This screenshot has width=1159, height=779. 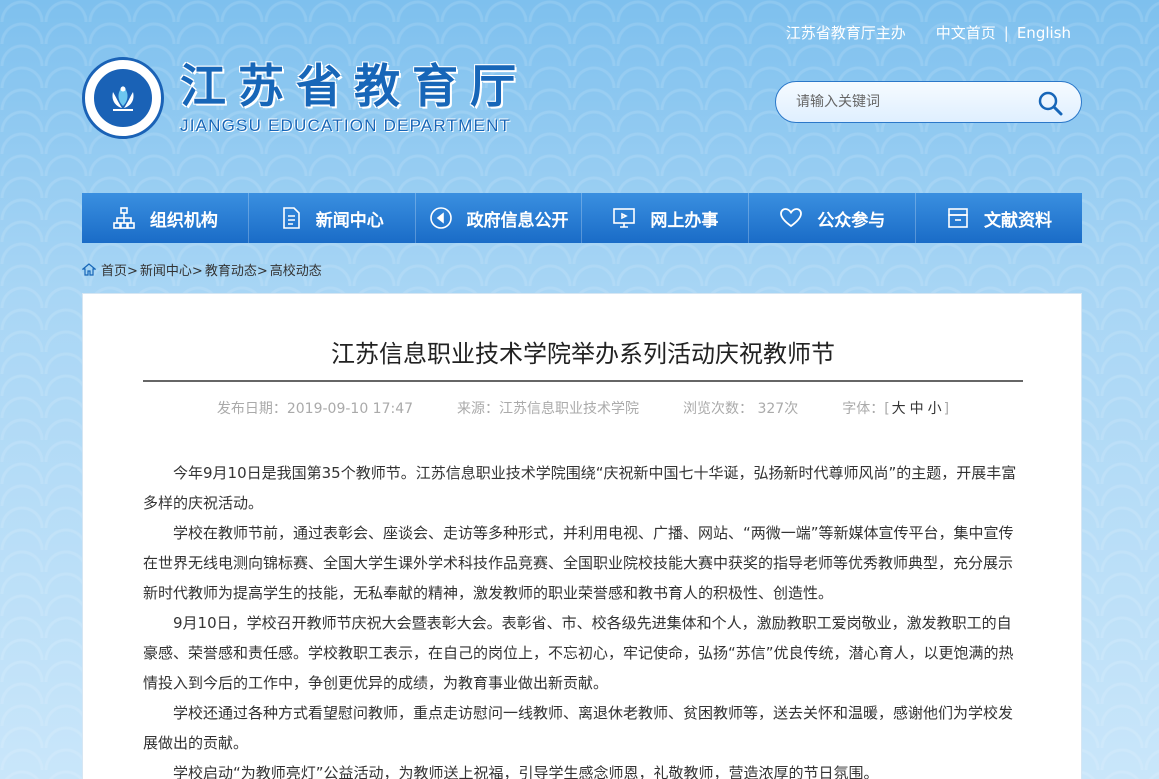 I want to click on document-icon, so click(x=291, y=218).